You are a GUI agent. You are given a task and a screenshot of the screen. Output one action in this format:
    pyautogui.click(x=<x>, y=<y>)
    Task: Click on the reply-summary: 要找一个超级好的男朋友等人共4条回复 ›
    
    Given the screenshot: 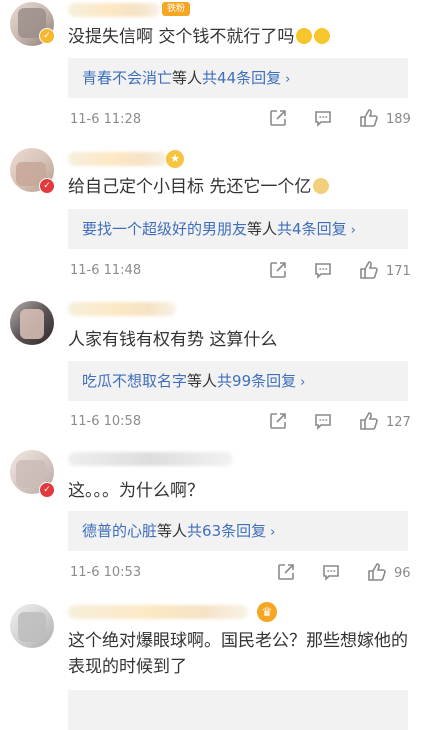 What is the action you would take?
    pyautogui.click(x=238, y=229)
    